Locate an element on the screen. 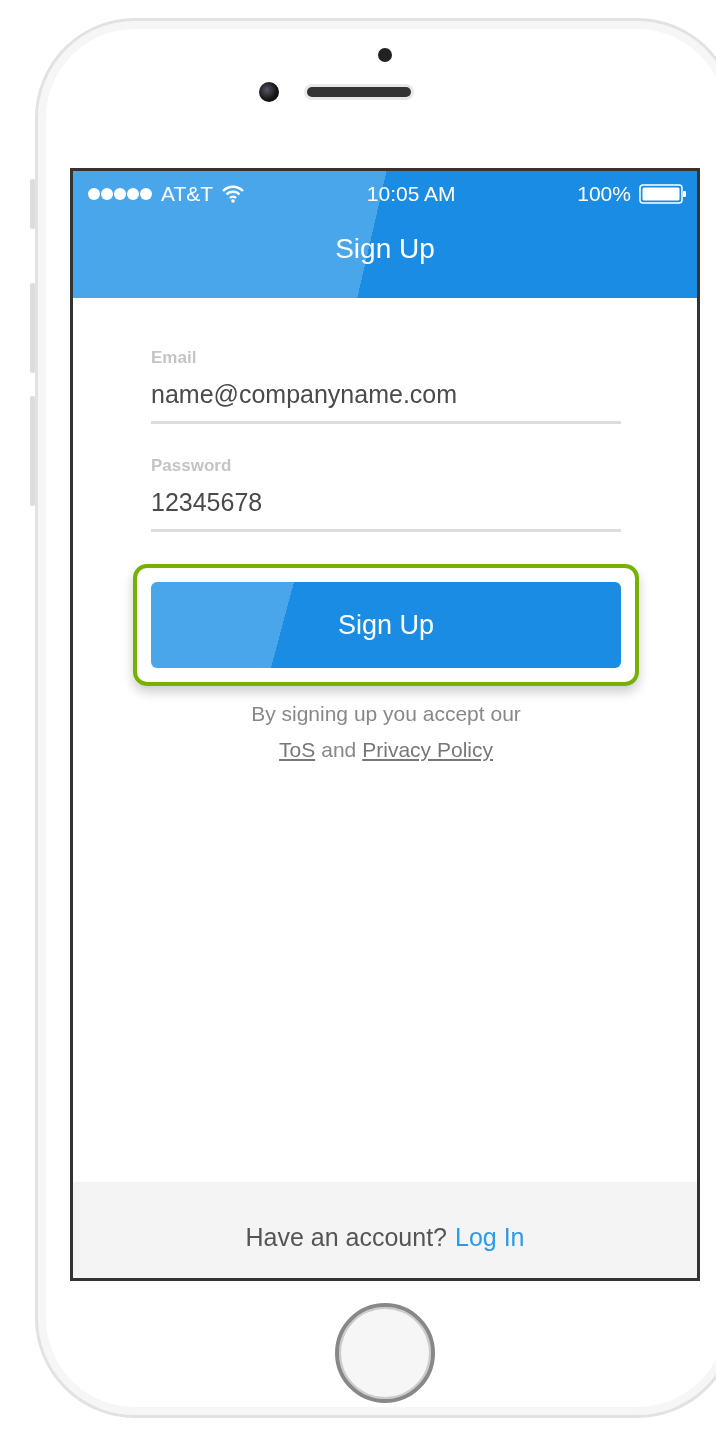 The height and width of the screenshot is (1429, 716). screen-title: Sign Up is located at coordinates (385, 249).